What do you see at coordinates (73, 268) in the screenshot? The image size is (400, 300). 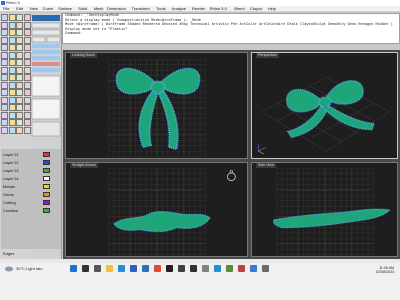 I see `start-icon` at bounding box center [73, 268].